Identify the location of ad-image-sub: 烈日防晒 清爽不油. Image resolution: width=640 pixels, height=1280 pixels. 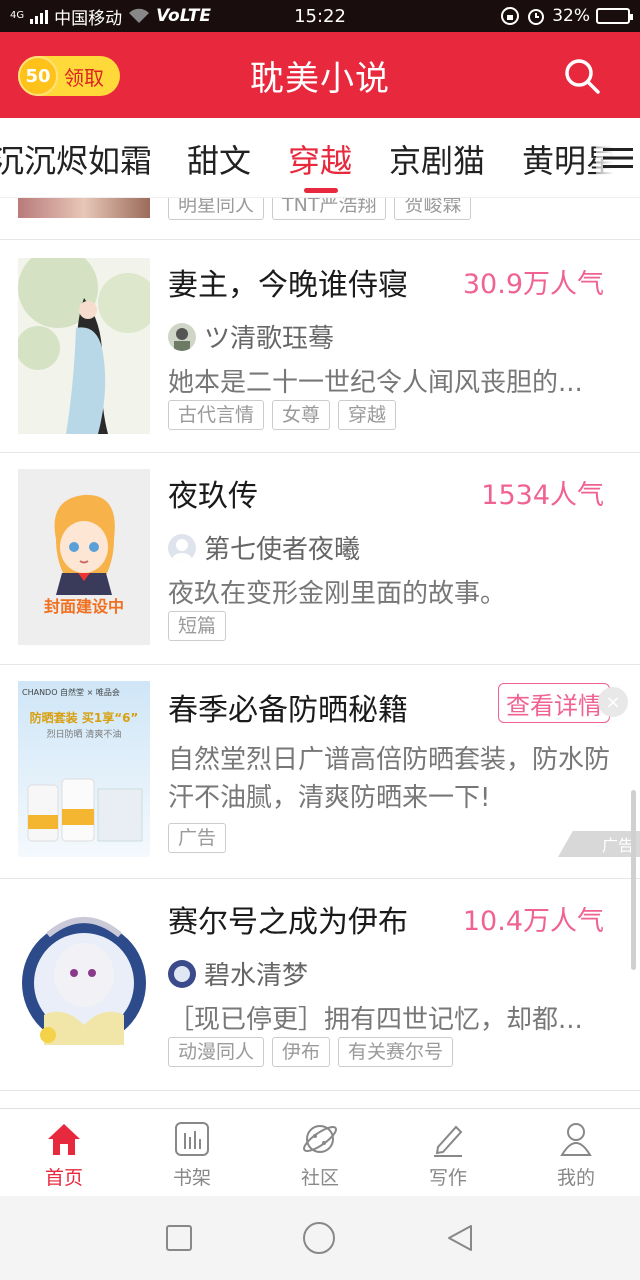
(84, 735).